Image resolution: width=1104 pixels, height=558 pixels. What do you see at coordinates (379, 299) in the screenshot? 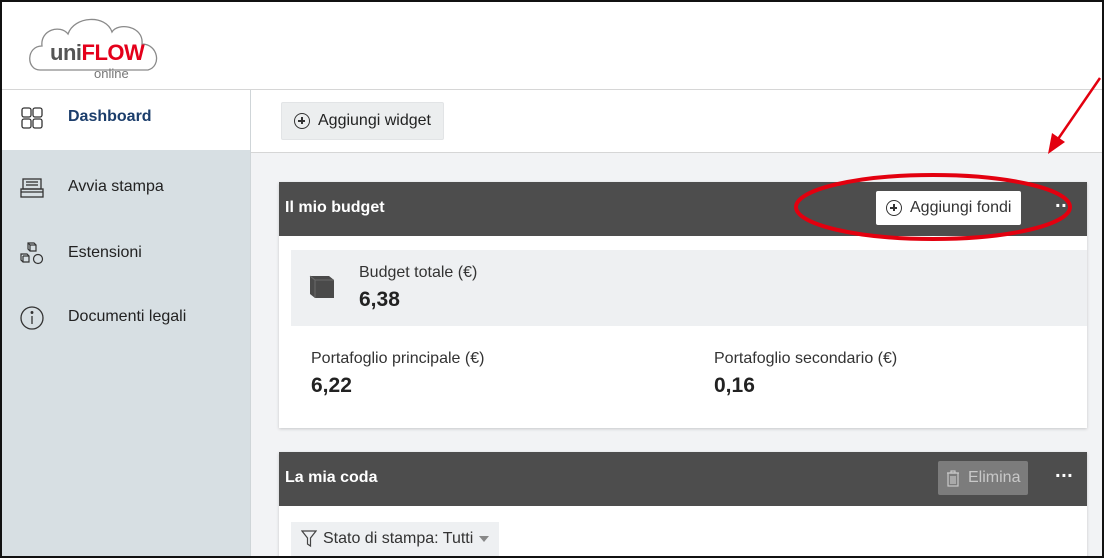
I see `budget-total-value: 6,38` at bounding box center [379, 299].